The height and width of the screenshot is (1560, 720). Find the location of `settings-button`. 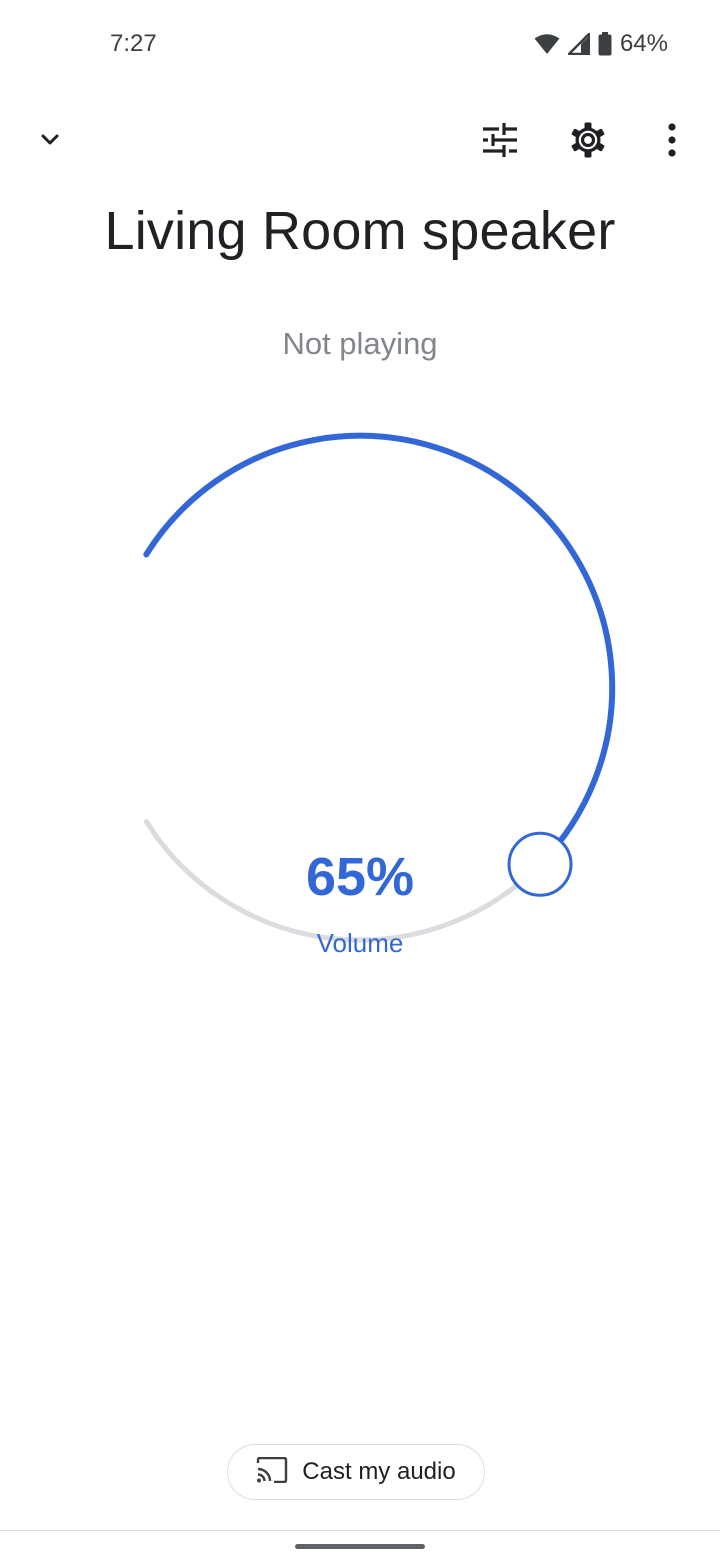

settings-button is located at coordinates (588, 142).